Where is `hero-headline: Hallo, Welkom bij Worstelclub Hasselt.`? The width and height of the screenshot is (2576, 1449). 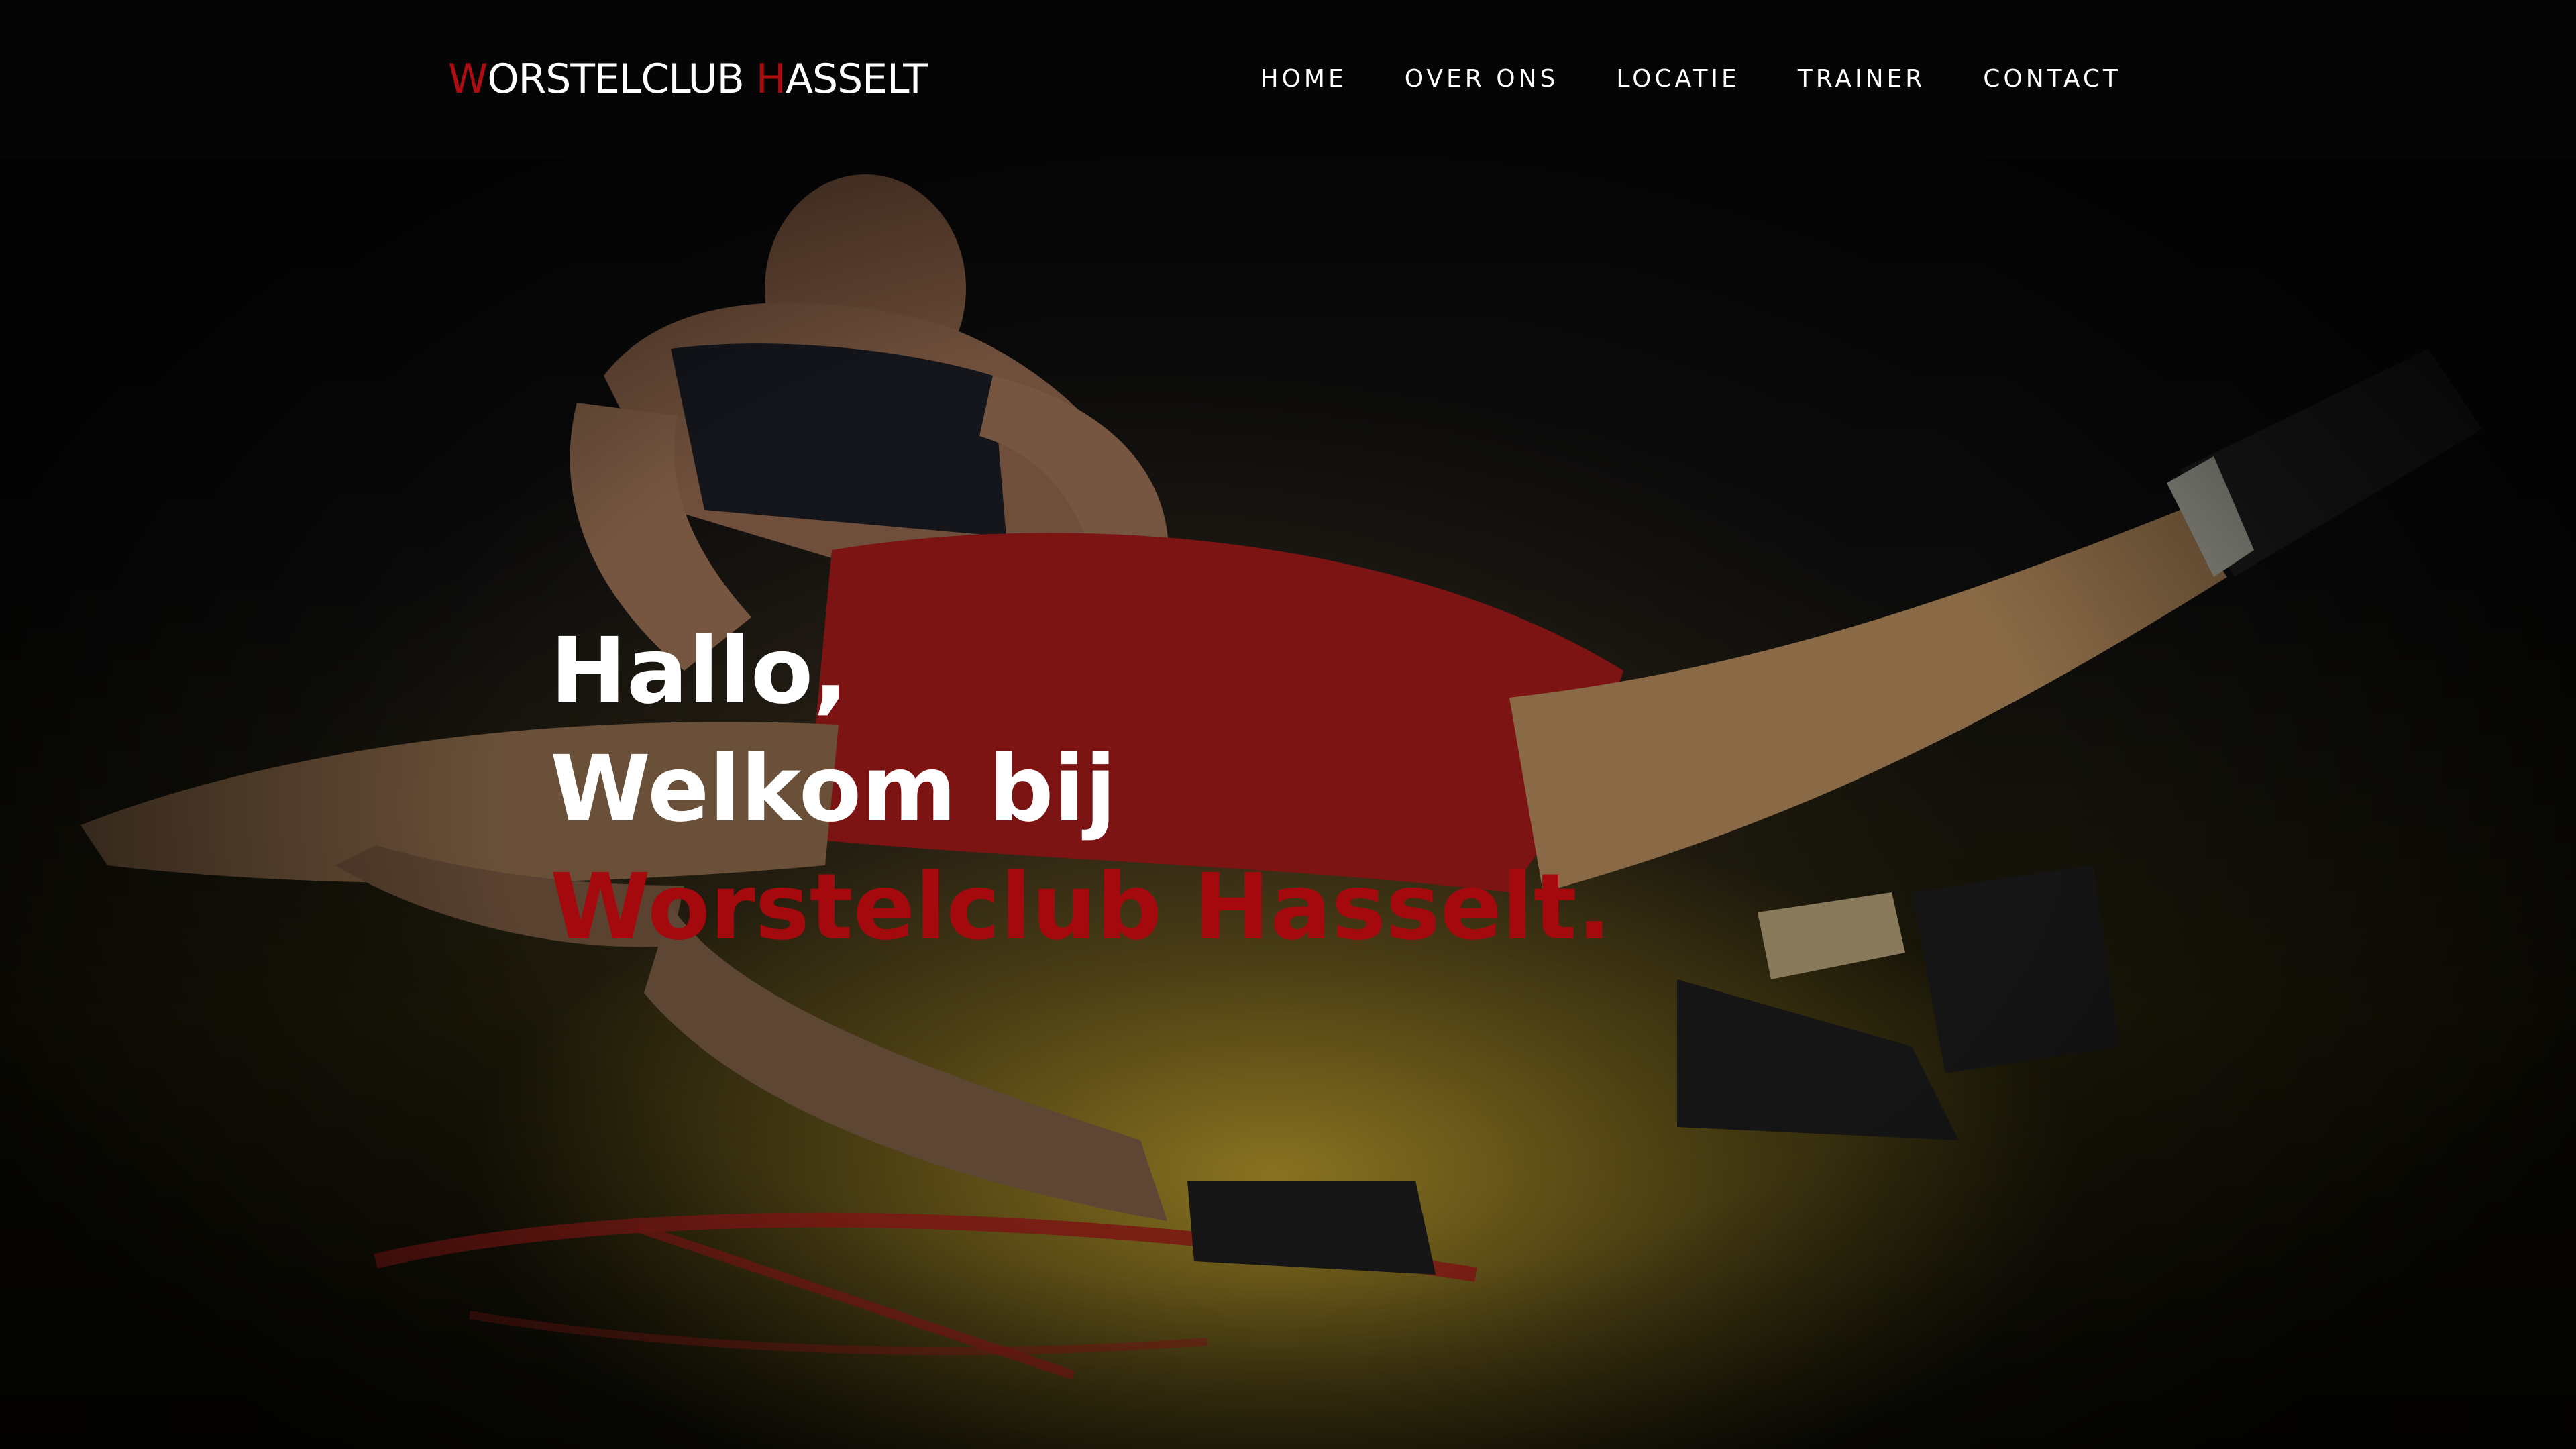 hero-headline: Hallo, Welkom bij Worstelclub Hasselt. is located at coordinates (1080, 789).